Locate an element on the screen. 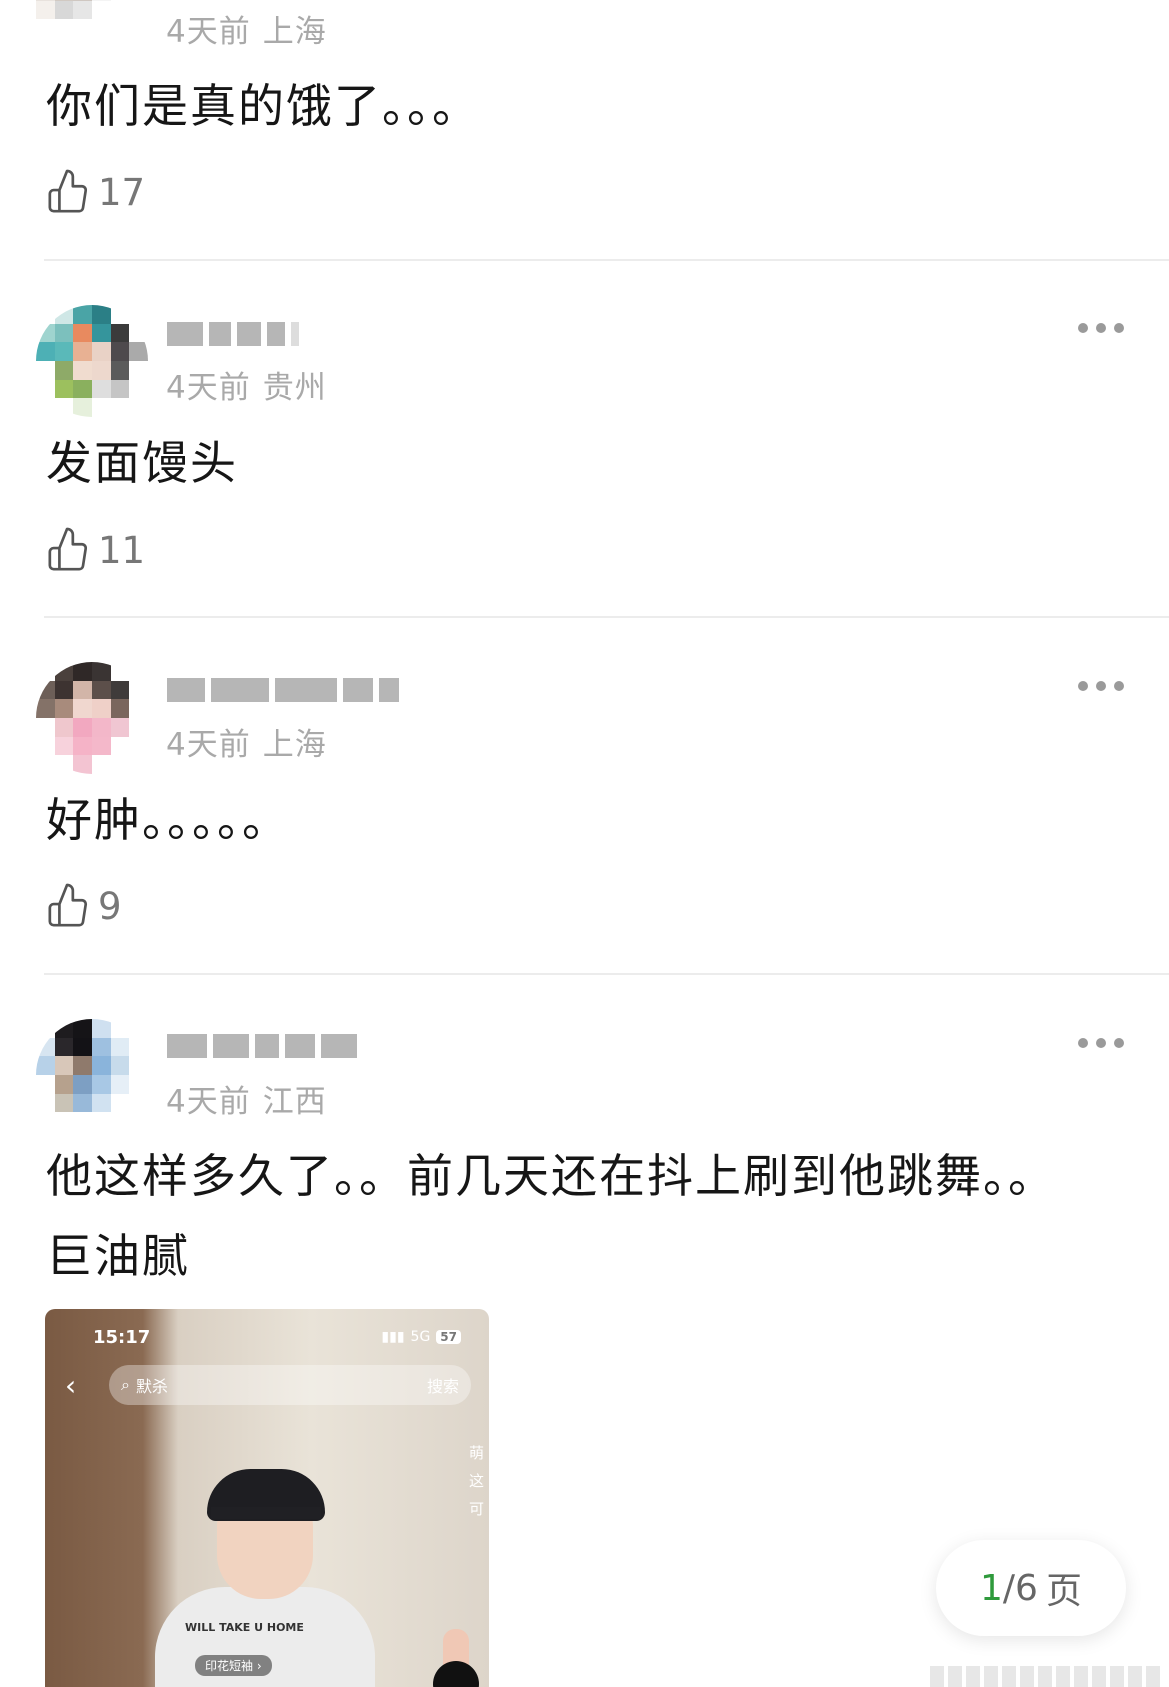 This screenshot has width=1169, height=1687. comment-location: 贵州 is located at coordinates (294, 388).